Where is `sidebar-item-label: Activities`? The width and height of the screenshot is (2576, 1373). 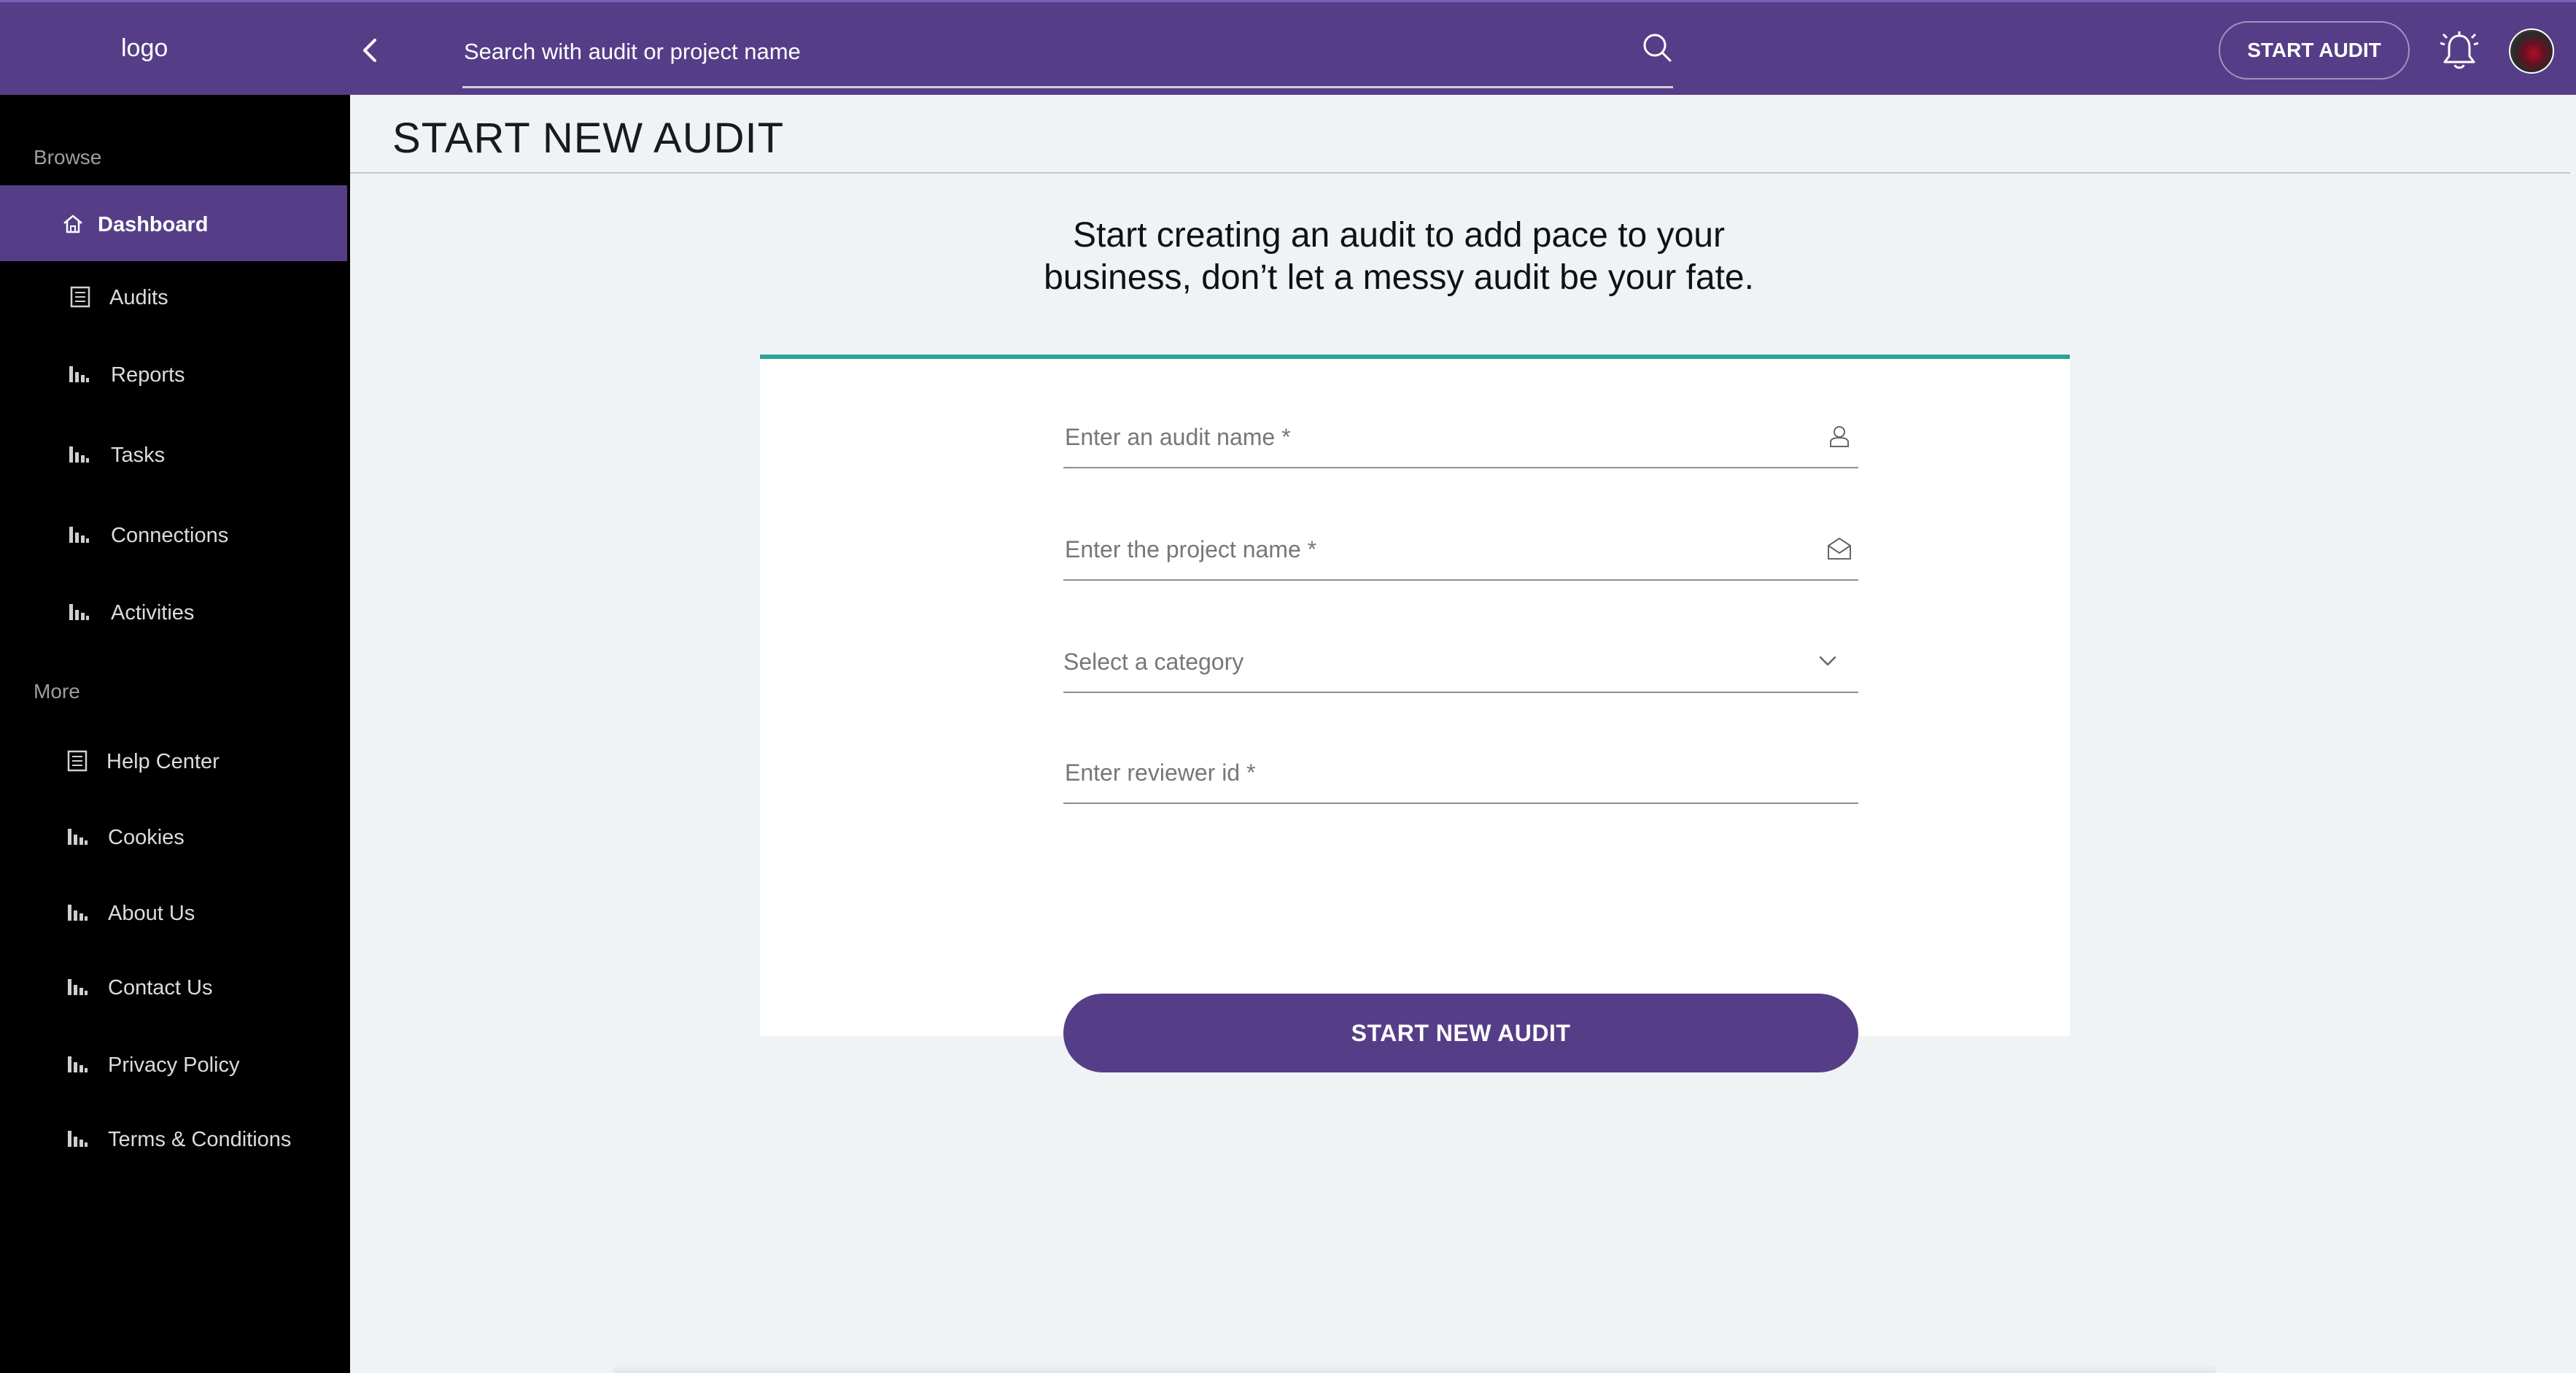
sidebar-item-label: Activities is located at coordinates (153, 613).